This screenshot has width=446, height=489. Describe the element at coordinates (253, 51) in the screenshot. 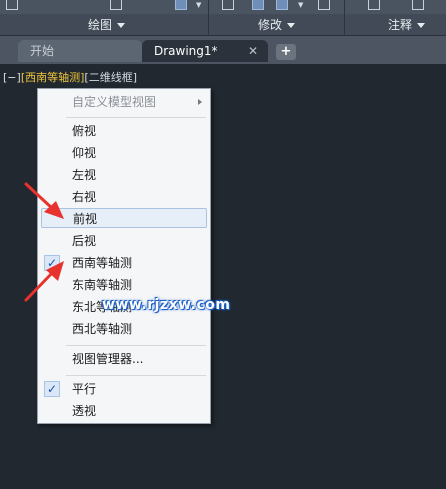

I see `close-icon: ✕` at that location.